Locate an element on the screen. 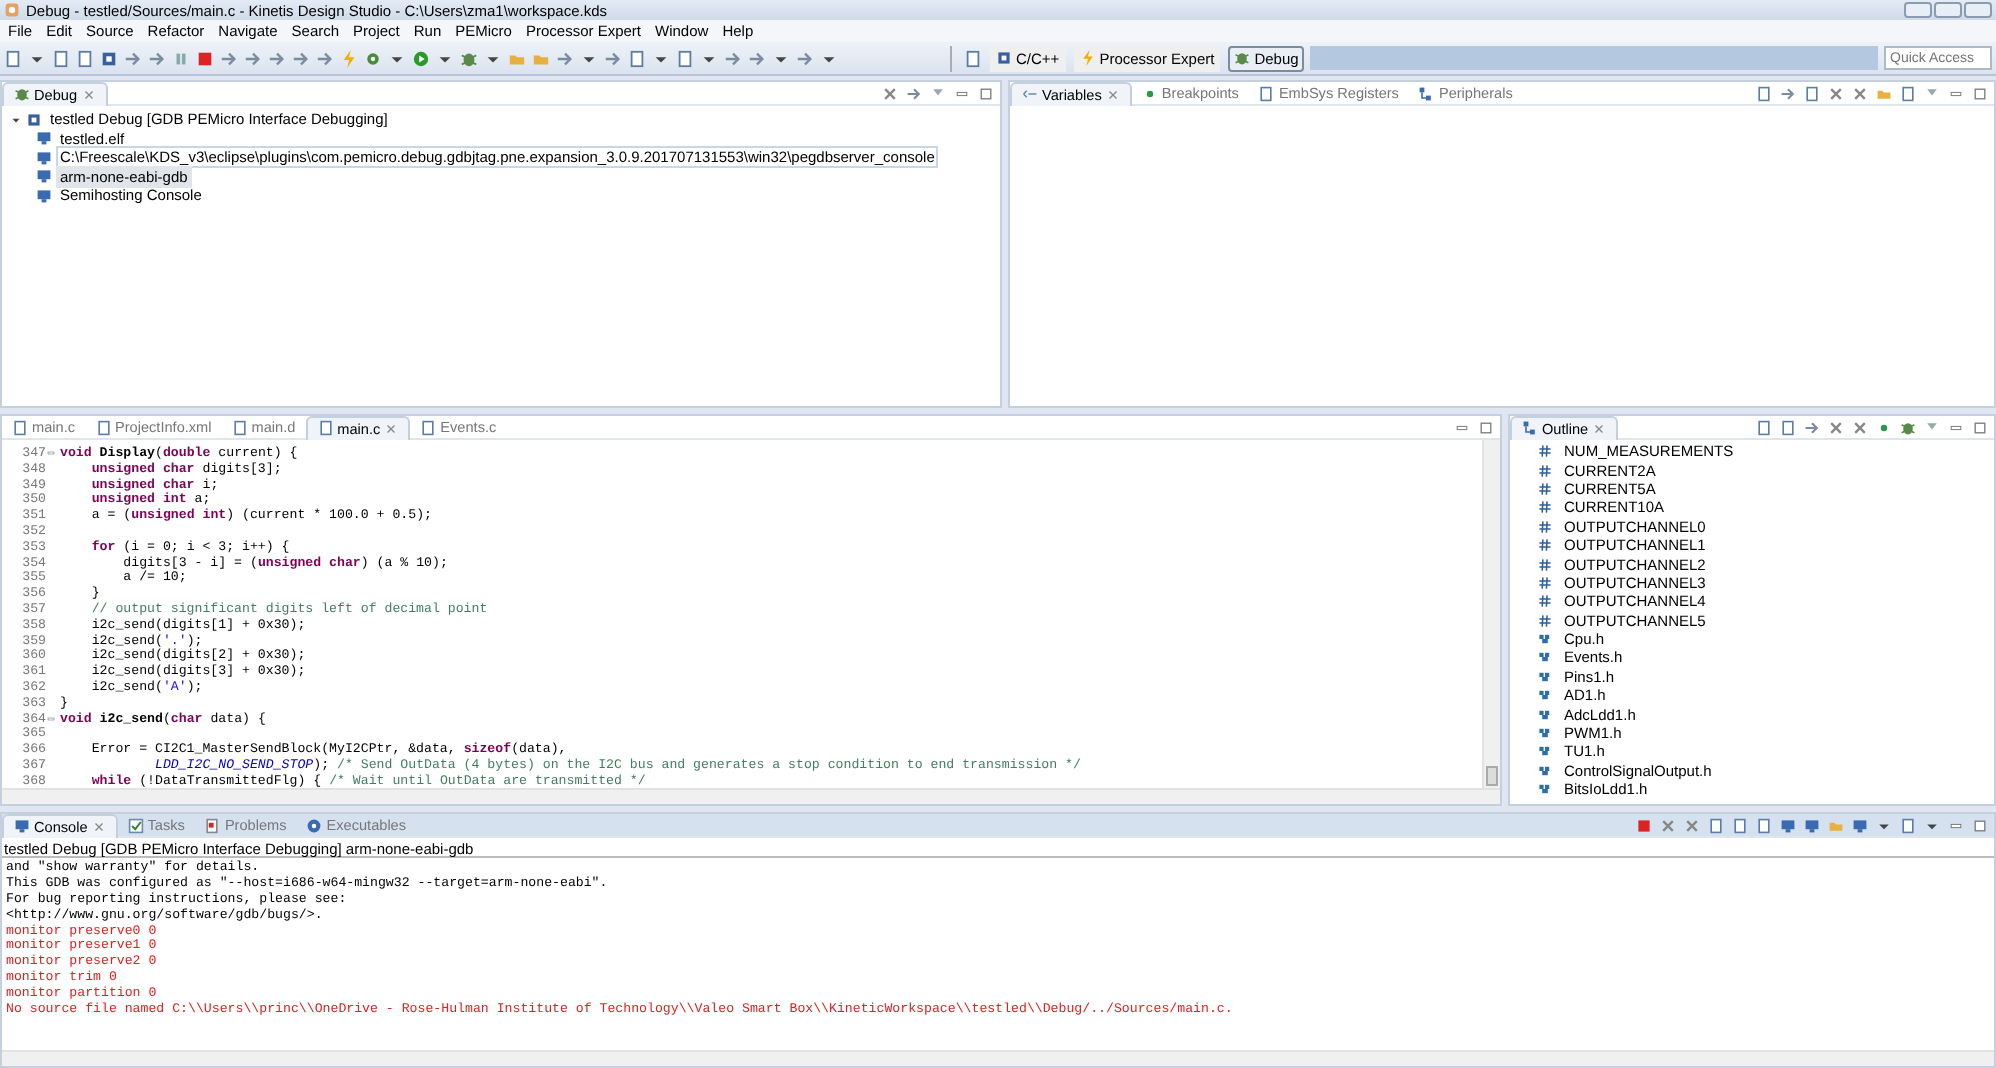  gear-icon is located at coordinates (373, 58).